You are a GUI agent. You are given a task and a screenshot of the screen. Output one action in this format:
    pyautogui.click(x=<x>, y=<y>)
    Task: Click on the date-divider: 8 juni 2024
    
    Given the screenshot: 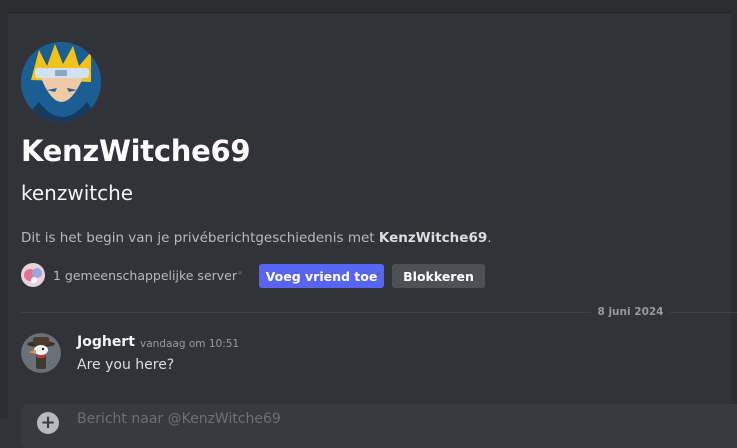 What is the action you would take?
    pyautogui.click(x=630, y=312)
    